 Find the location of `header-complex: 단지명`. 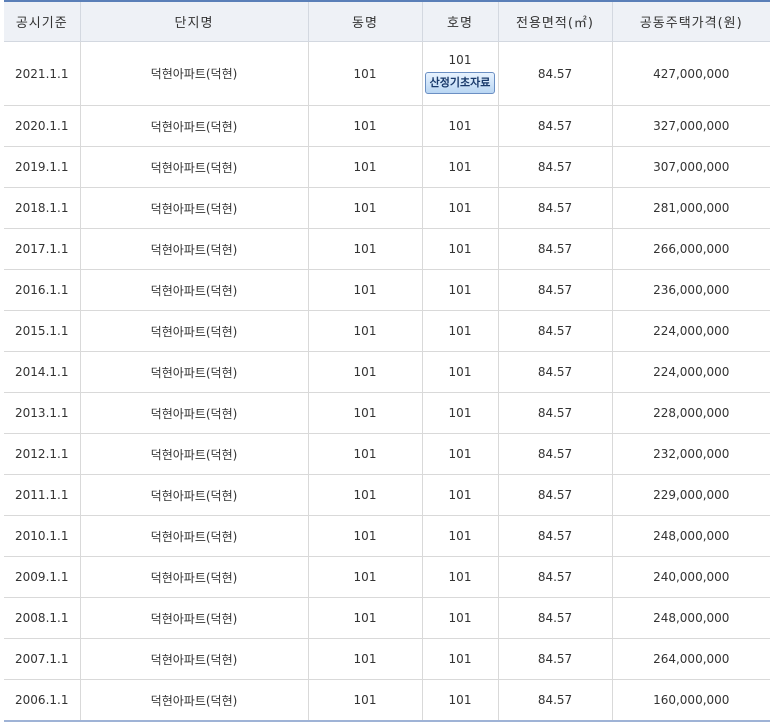

header-complex: 단지명 is located at coordinates (194, 21).